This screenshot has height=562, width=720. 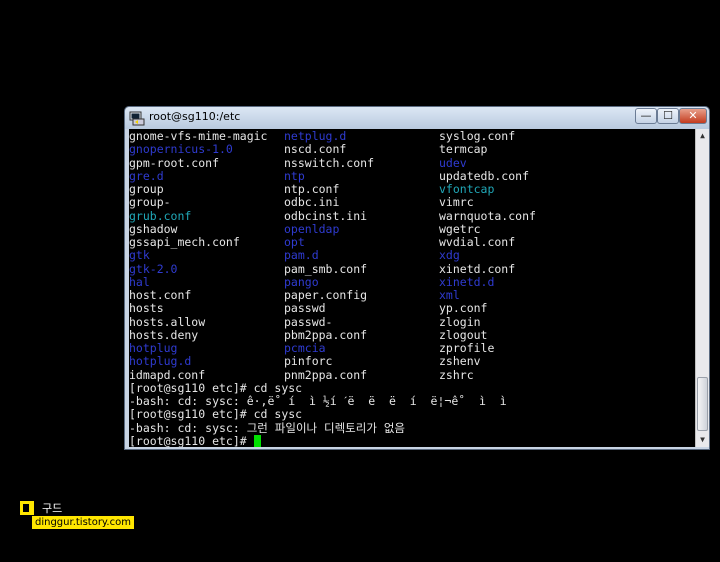 I want to click on listing-row: hotplug.d pinforc zshenv, so click(x=305, y=361).